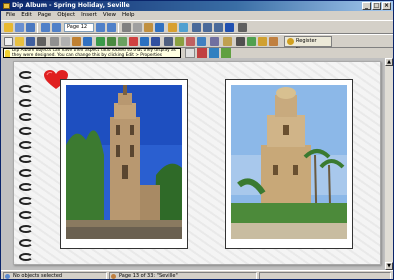 The height and width of the screenshot is (280, 394). What do you see at coordinates (10, 15) in the screenshot?
I see `menu-file: File` at bounding box center [10, 15].